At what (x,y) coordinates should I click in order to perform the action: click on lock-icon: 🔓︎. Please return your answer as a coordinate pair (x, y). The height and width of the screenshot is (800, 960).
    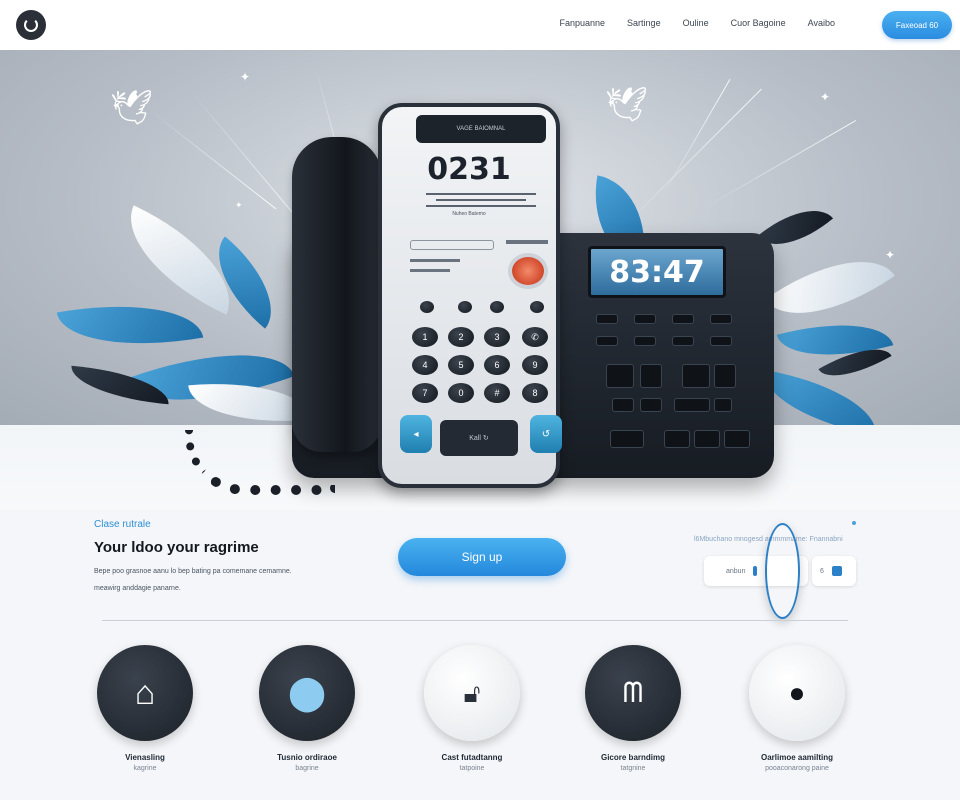
    Looking at the image, I should click on (472, 693).